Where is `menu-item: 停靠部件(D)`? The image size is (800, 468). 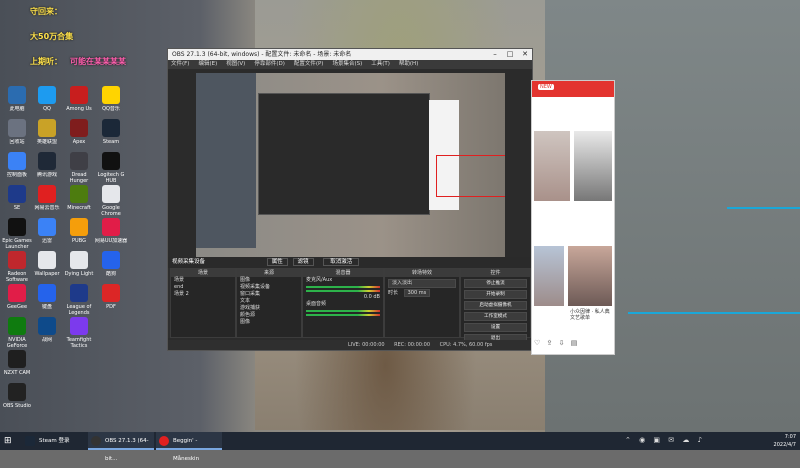 menu-item: 停靠部件(D) is located at coordinates (269, 64).